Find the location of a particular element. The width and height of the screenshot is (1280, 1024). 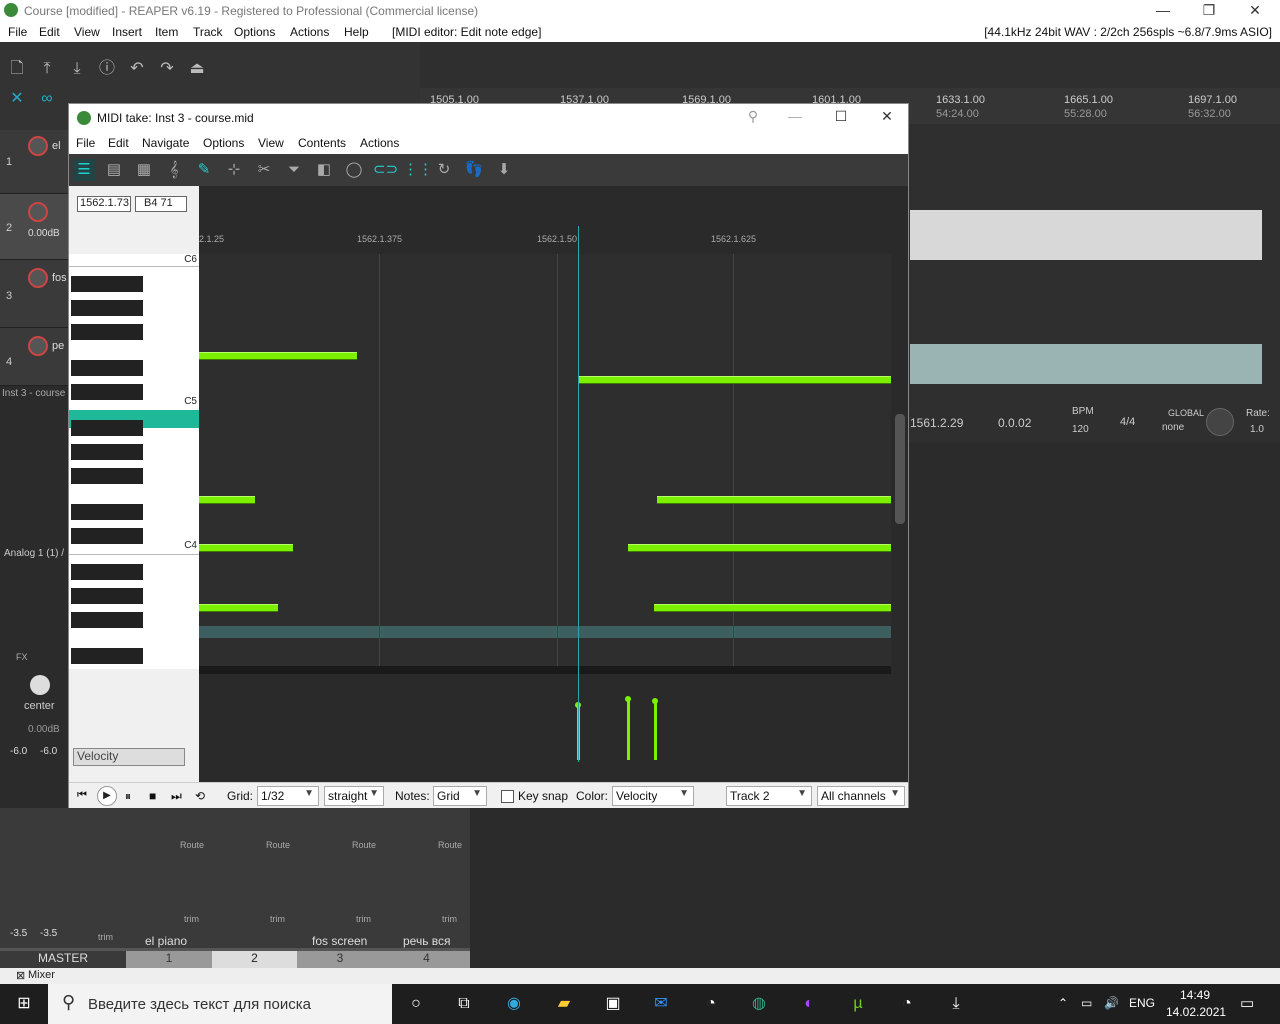

channel-name-1: el piano is located at coordinates (166, 941).